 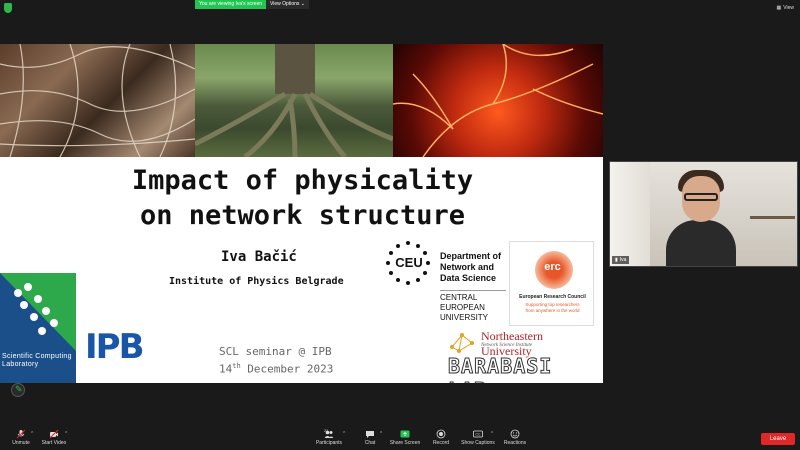 I want to click on video-options-caret-icon: ^, so click(x=66, y=434).